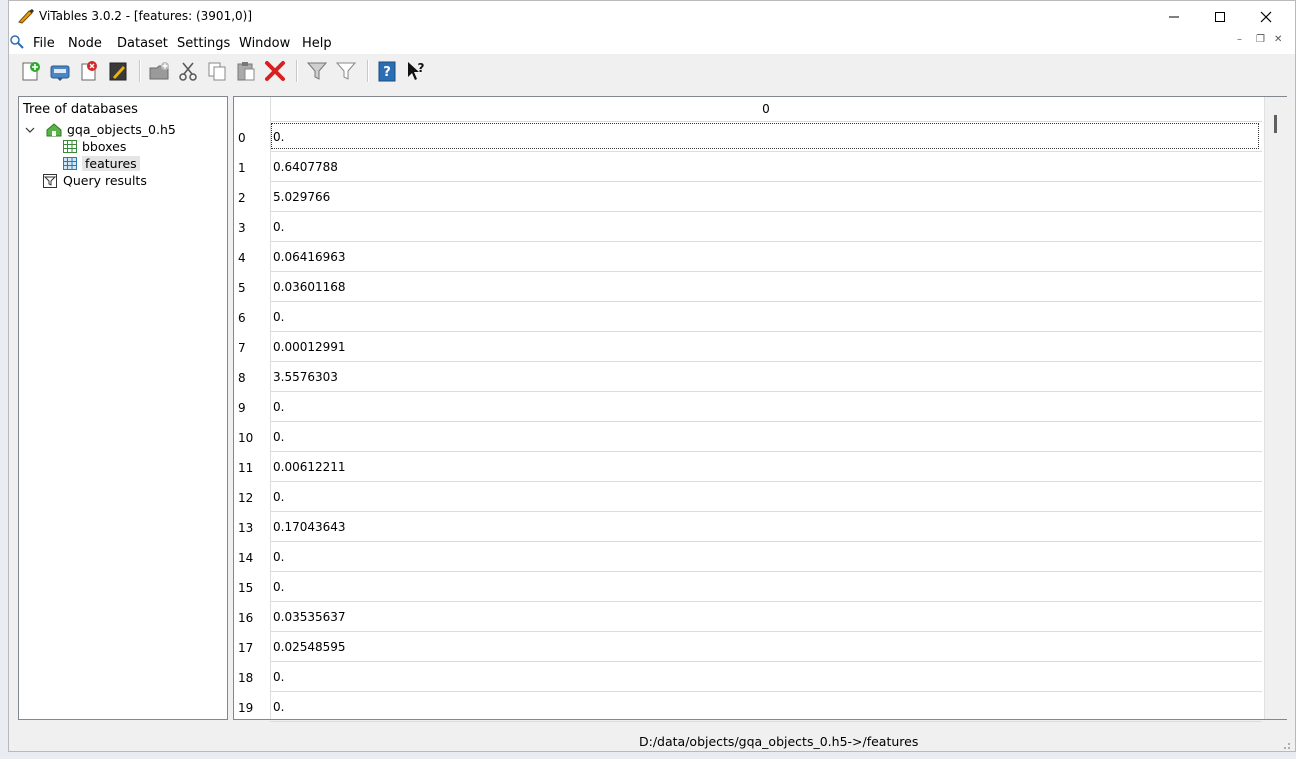 Image resolution: width=1296 pixels, height=759 pixels. I want to click on table-cell: 0.06416963, so click(309, 257).